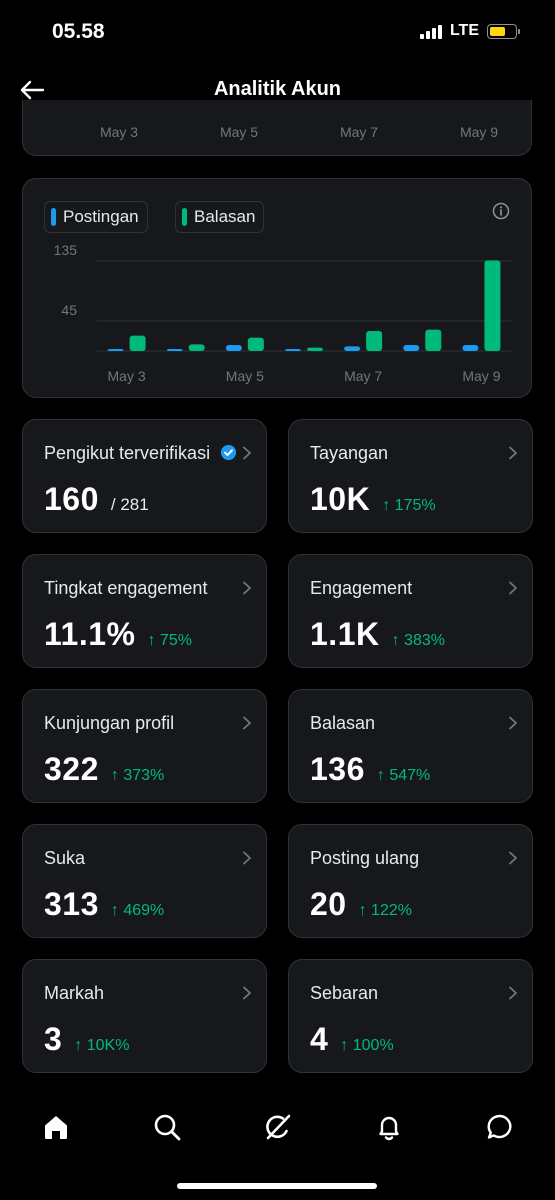  What do you see at coordinates (328, 904) in the screenshot?
I see `stat-value: 20` at bounding box center [328, 904].